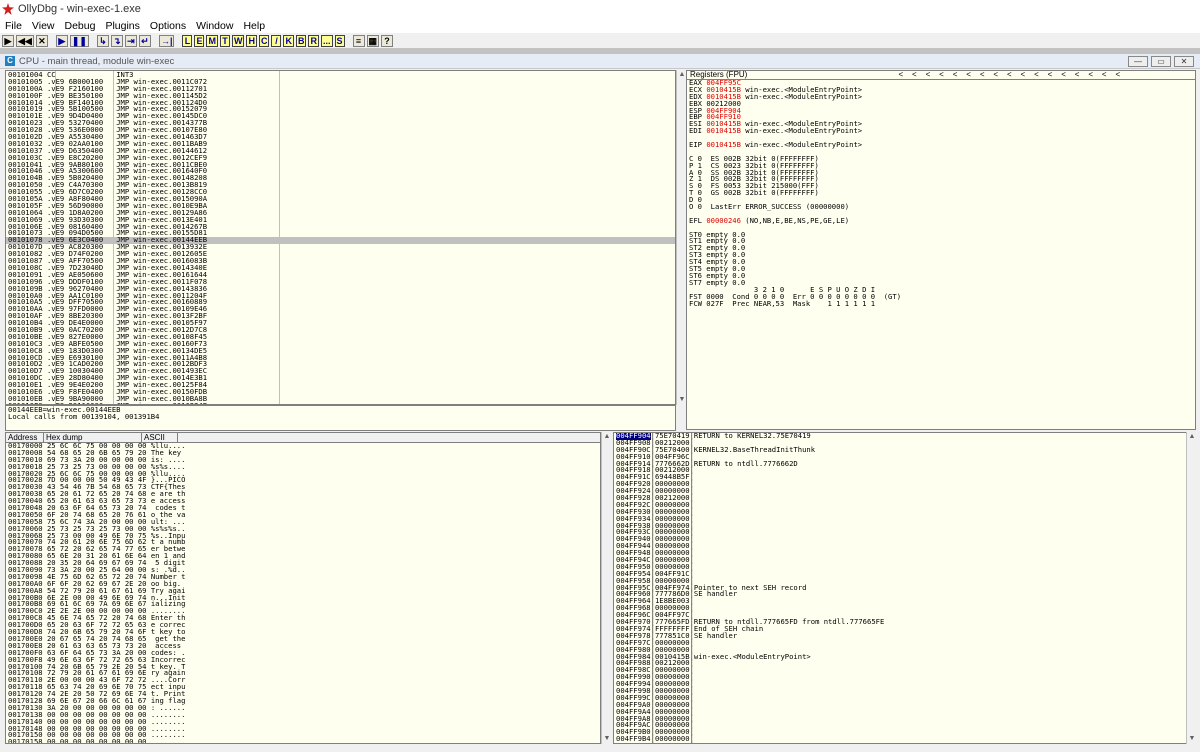  What do you see at coordinates (1191, 588) in the screenshot?
I see `stack-scrollbar: ▲ ▼` at bounding box center [1191, 588].